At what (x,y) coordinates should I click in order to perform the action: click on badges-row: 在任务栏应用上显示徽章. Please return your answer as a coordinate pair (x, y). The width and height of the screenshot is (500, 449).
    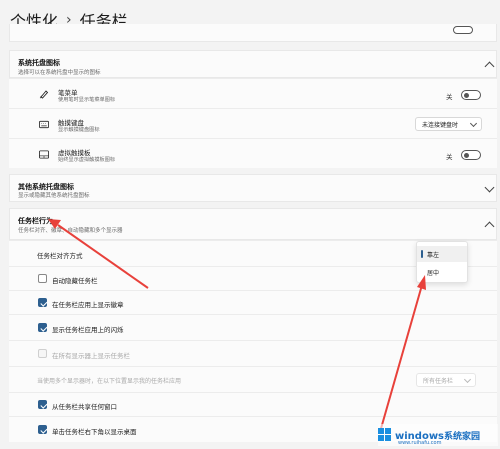
    Looking at the image, I should click on (253, 302).